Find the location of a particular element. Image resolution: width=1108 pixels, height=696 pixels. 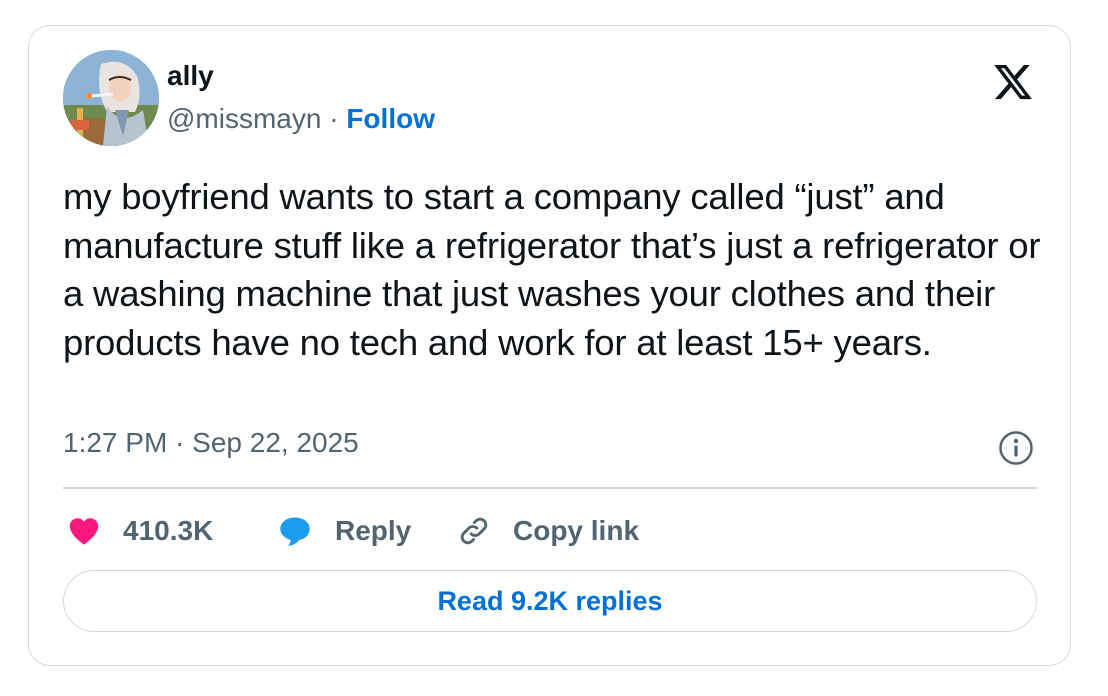

reply-button: Reply is located at coordinates (344, 531).